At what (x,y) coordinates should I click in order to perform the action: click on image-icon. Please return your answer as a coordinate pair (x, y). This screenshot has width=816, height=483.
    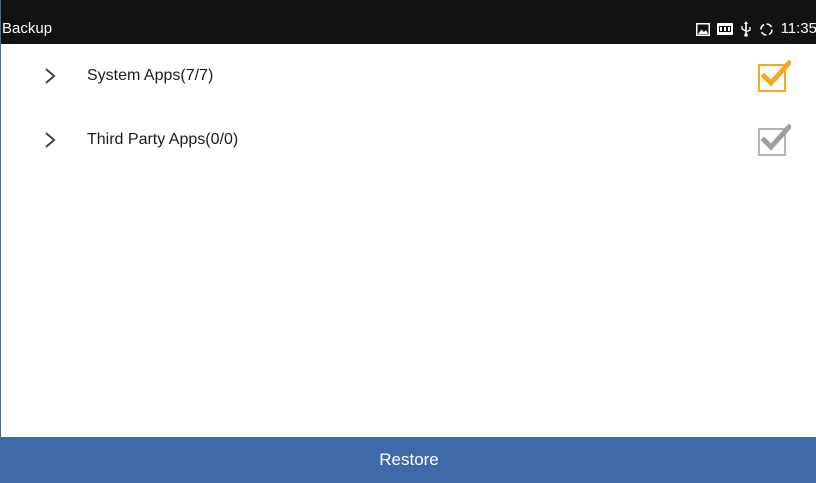
    Looking at the image, I should click on (702, 29).